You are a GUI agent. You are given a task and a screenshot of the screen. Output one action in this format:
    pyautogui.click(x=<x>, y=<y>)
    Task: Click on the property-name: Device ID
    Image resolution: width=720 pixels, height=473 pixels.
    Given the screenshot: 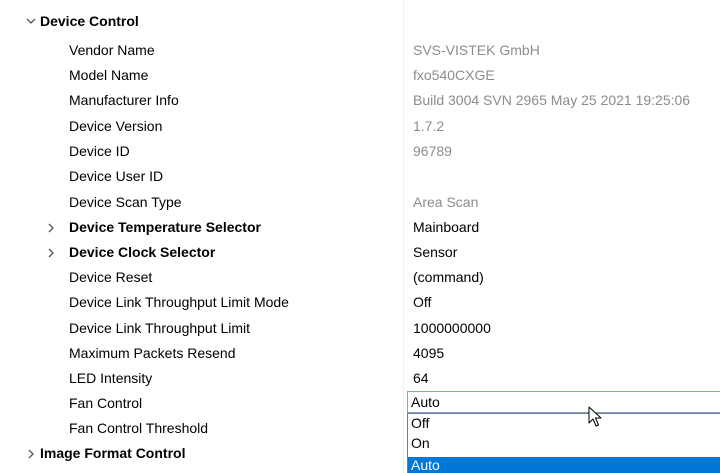 What is the action you would take?
    pyautogui.click(x=99, y=151)
    